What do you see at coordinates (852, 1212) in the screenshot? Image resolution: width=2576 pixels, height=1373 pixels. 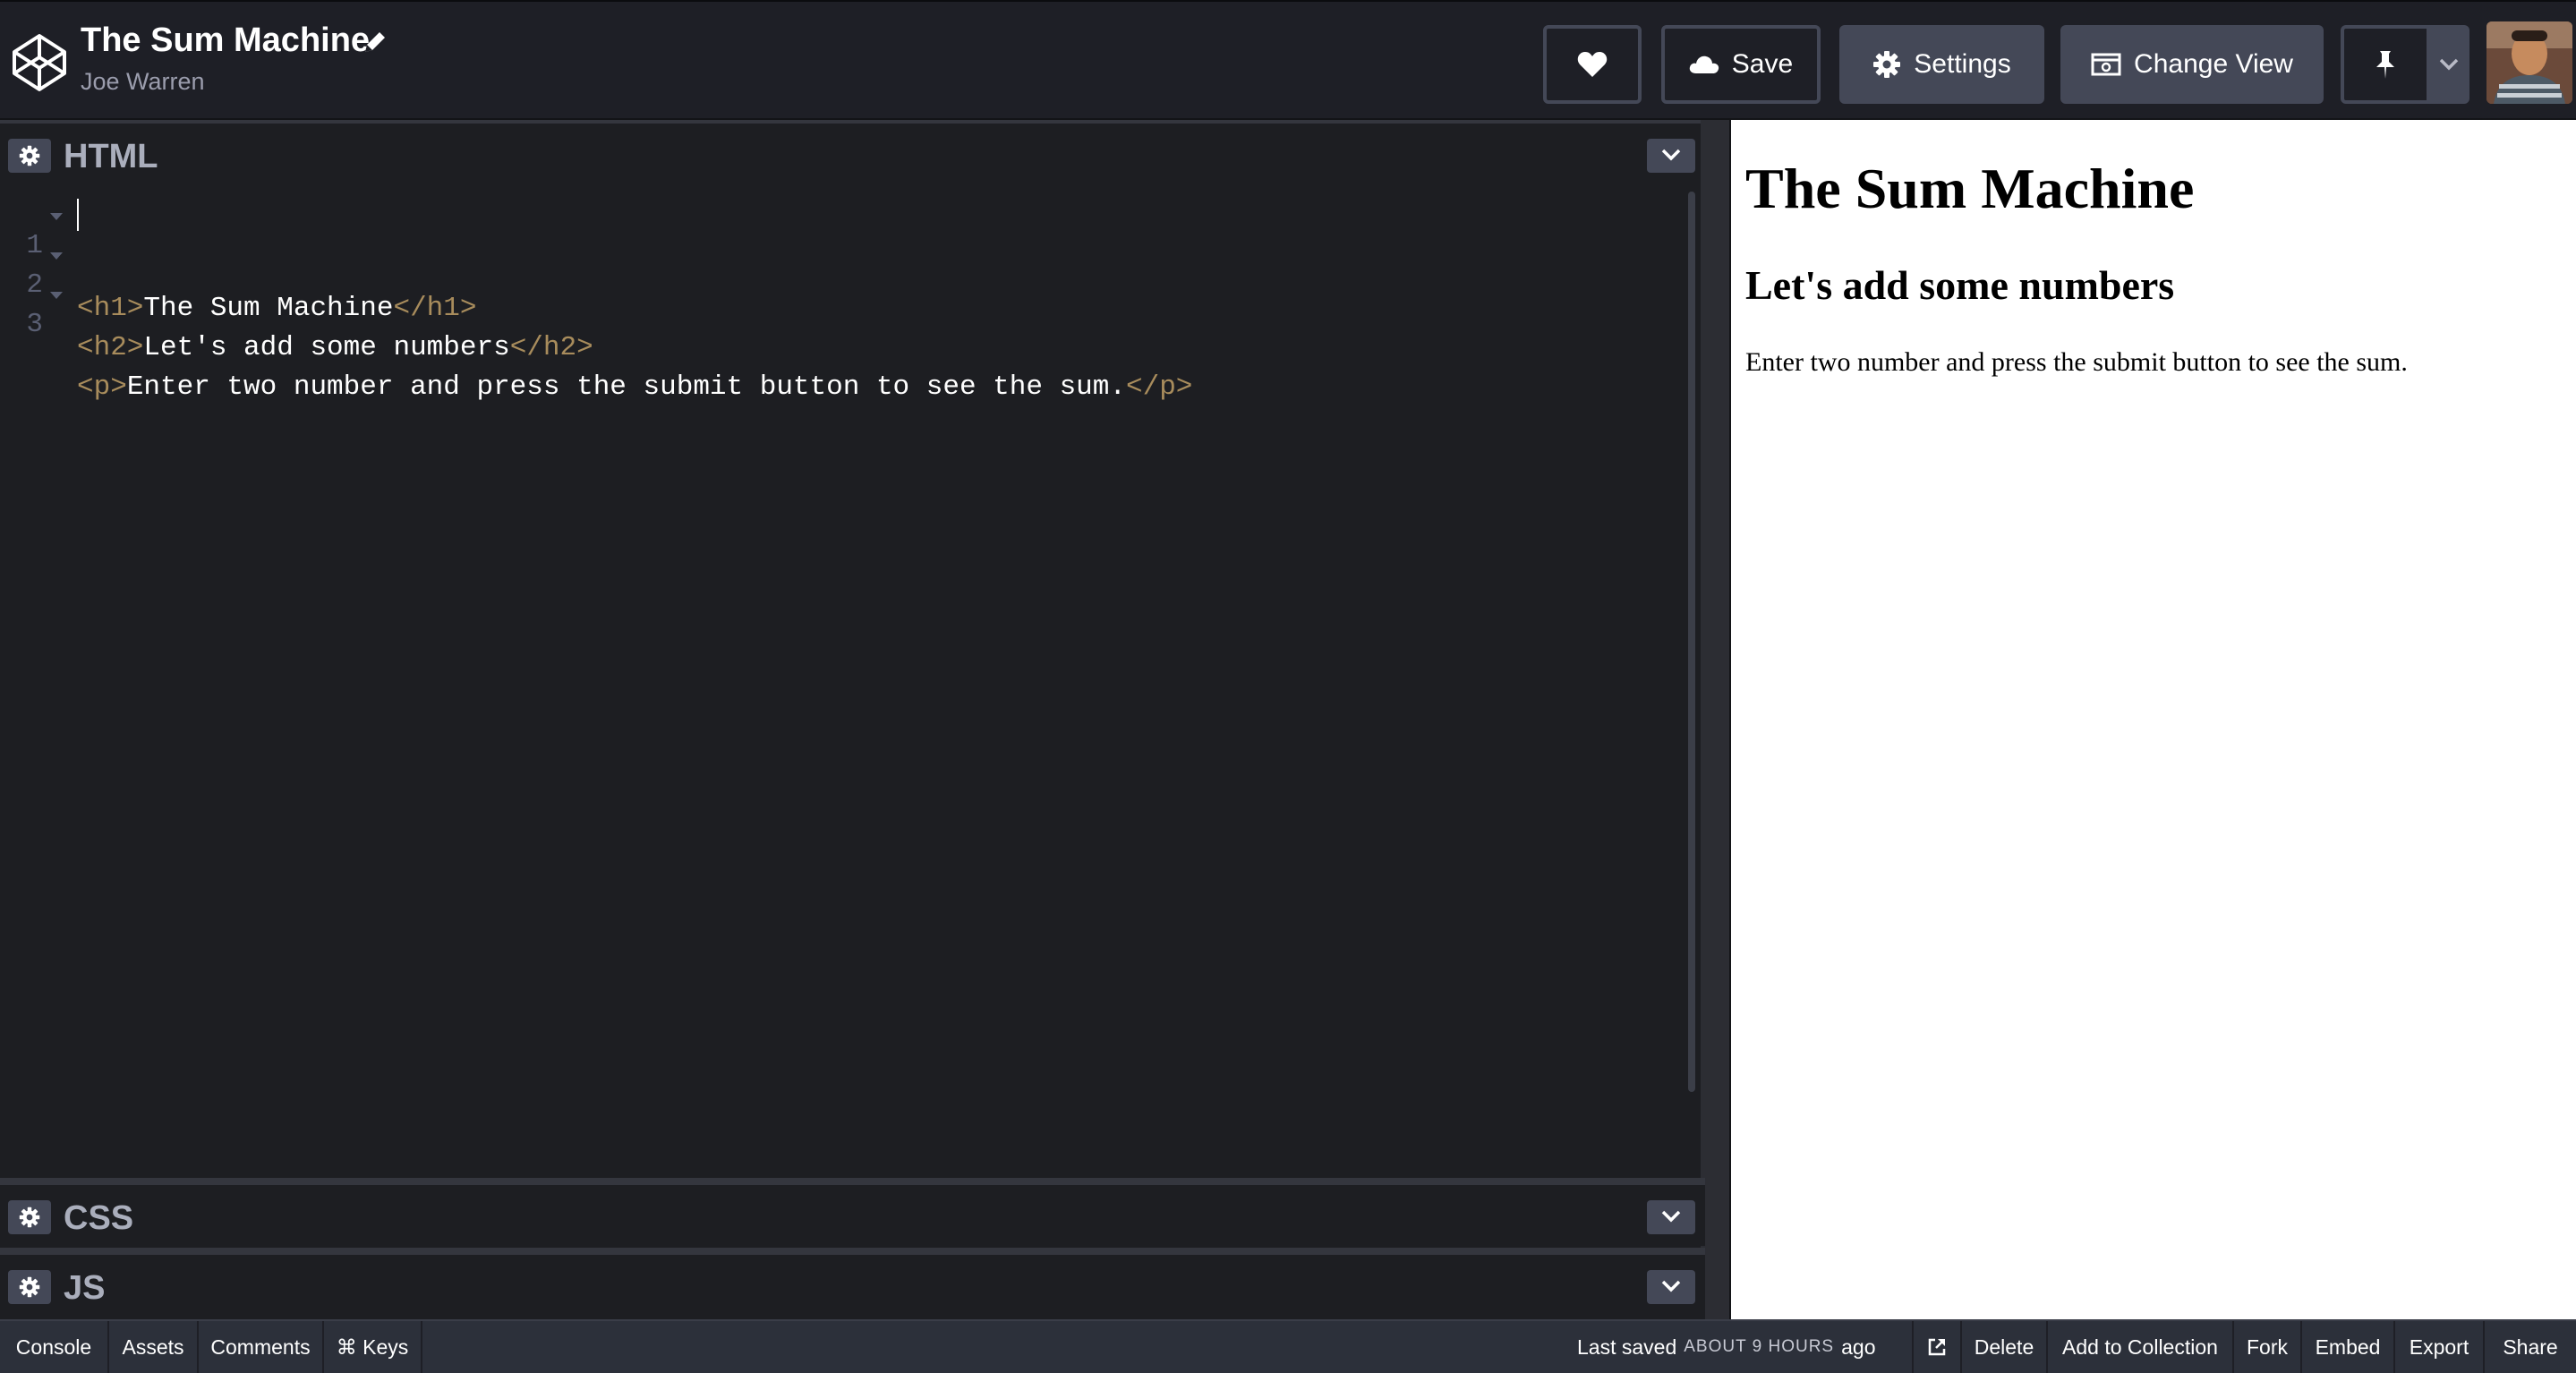 I see `css-editor-header: CSS` at bounding box center [852, 1212].